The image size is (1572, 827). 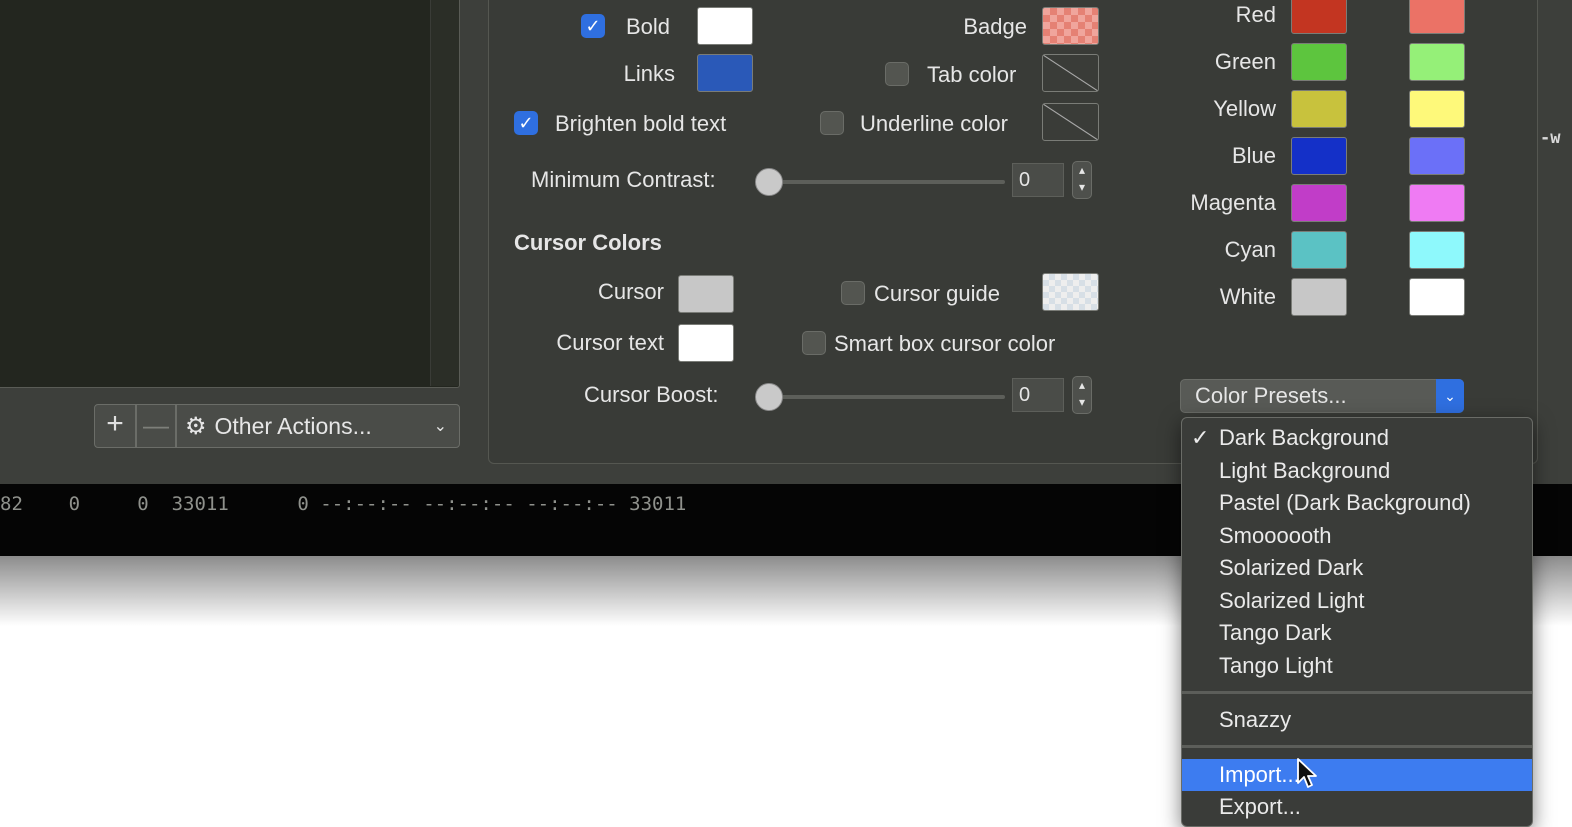 What do you see at coordinates (623, 179) in the screenshot?
I see `minimum-contrast-label: Minimum Contrast:` at bounding box center [623, 179].